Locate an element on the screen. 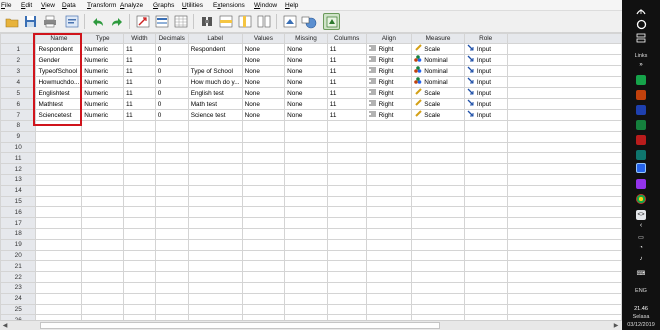  table-row: 17 is located at coordinates (311, 223).